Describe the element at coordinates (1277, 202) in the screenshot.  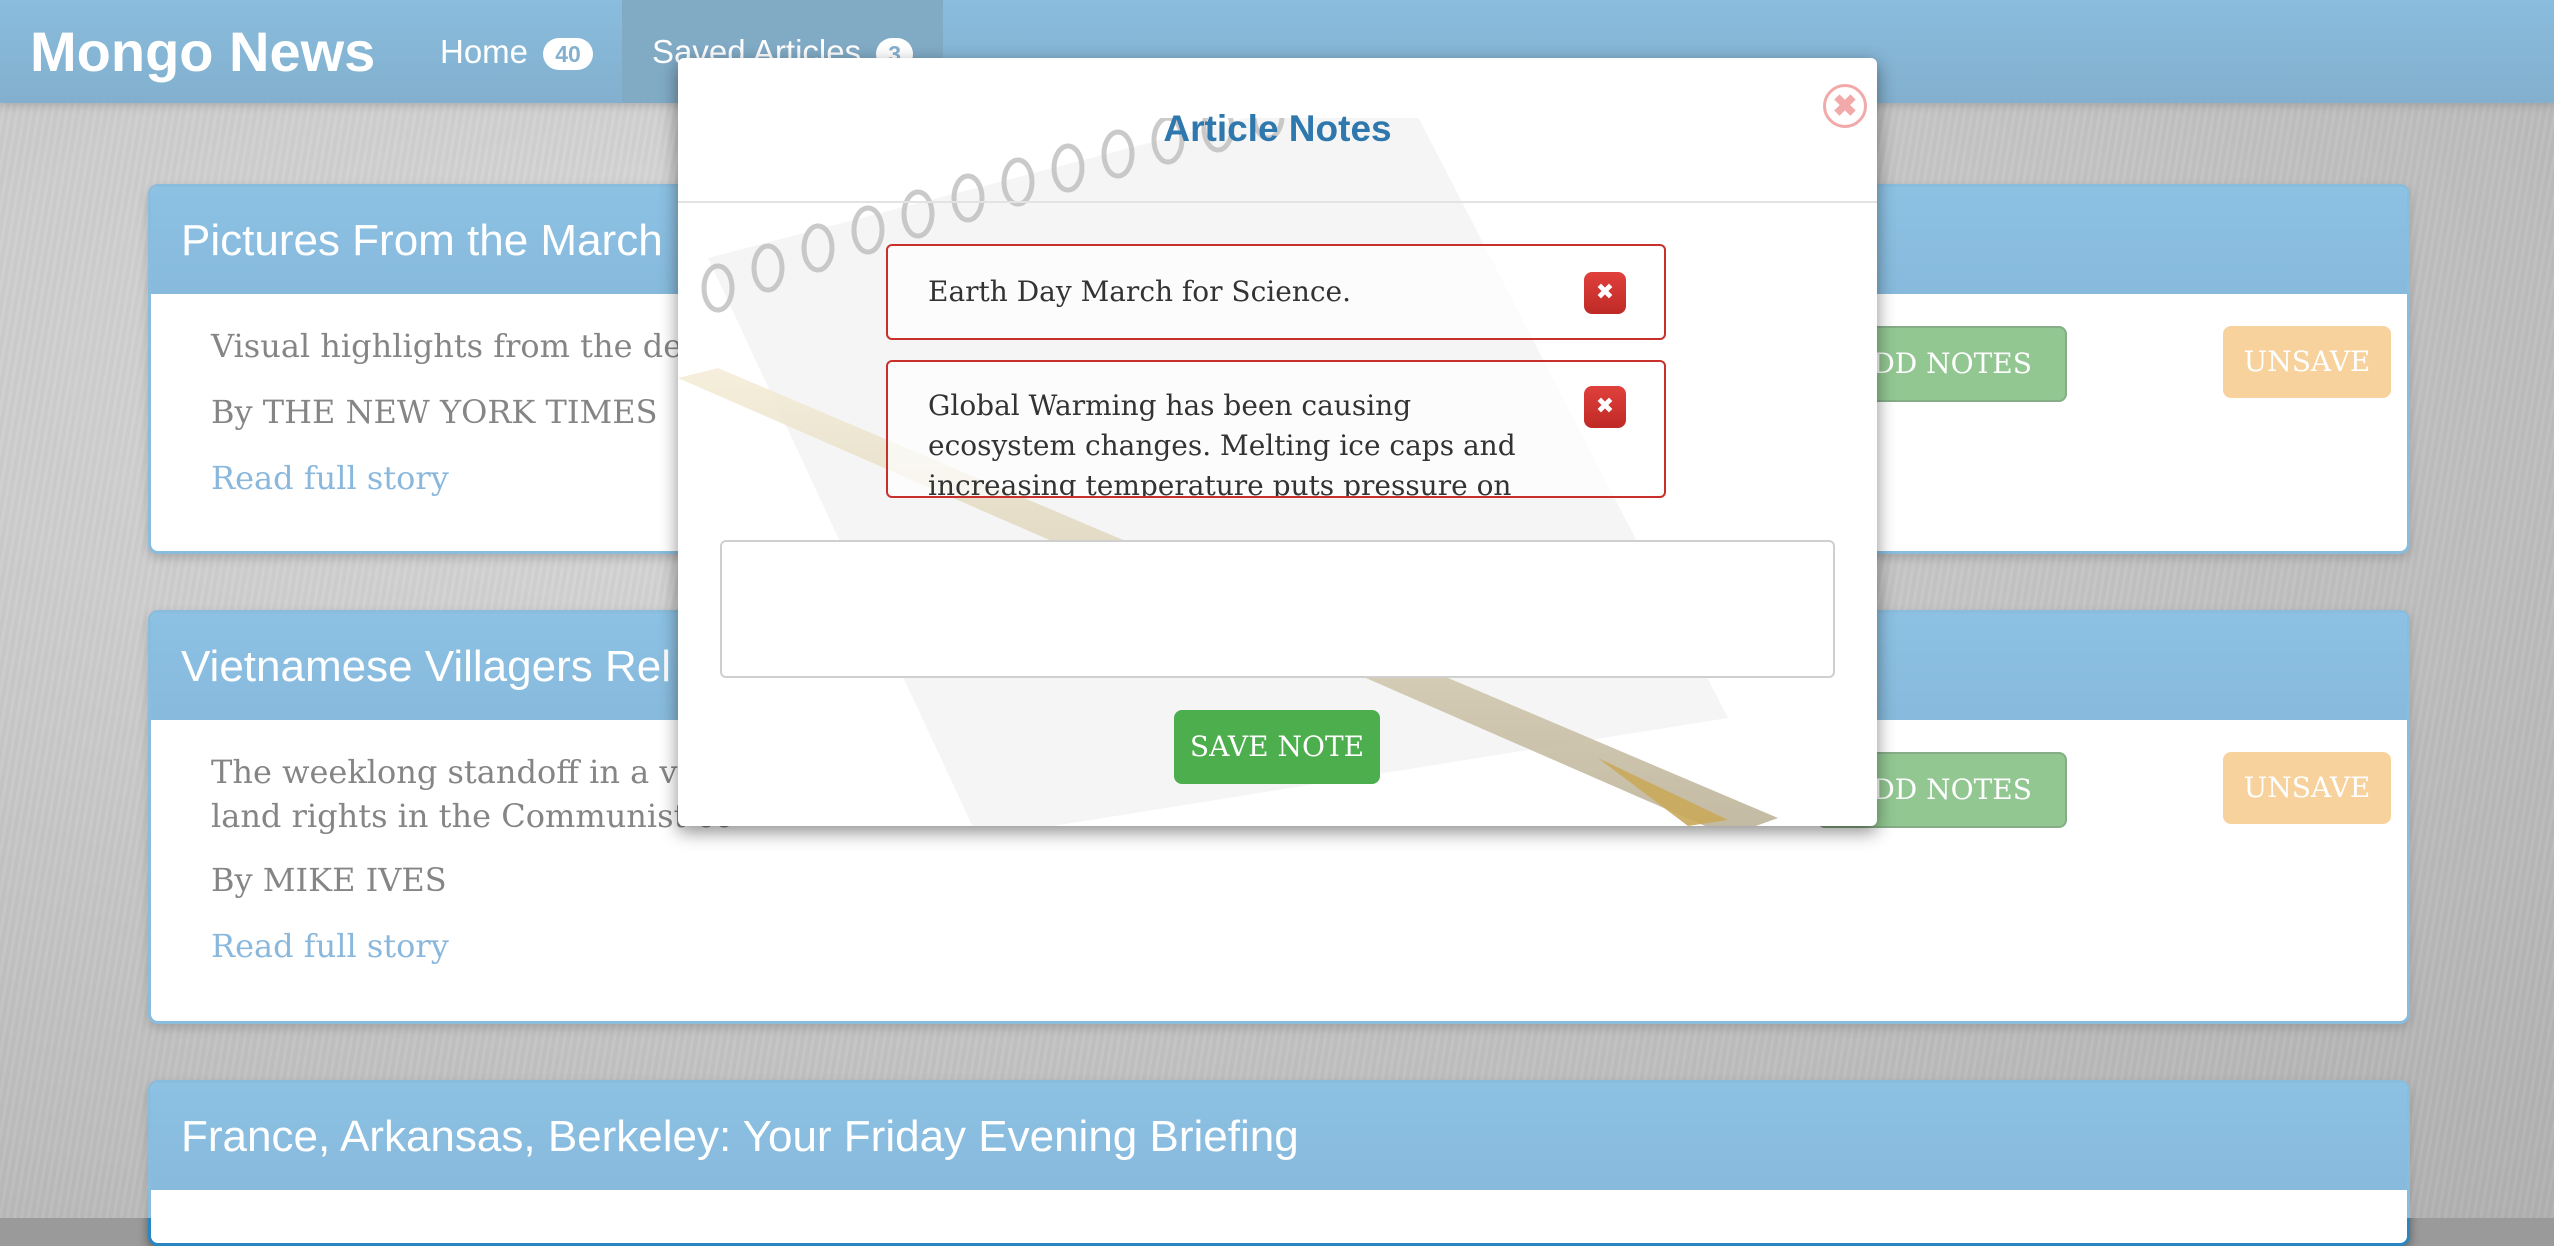
I see `modal-divider` at that location.